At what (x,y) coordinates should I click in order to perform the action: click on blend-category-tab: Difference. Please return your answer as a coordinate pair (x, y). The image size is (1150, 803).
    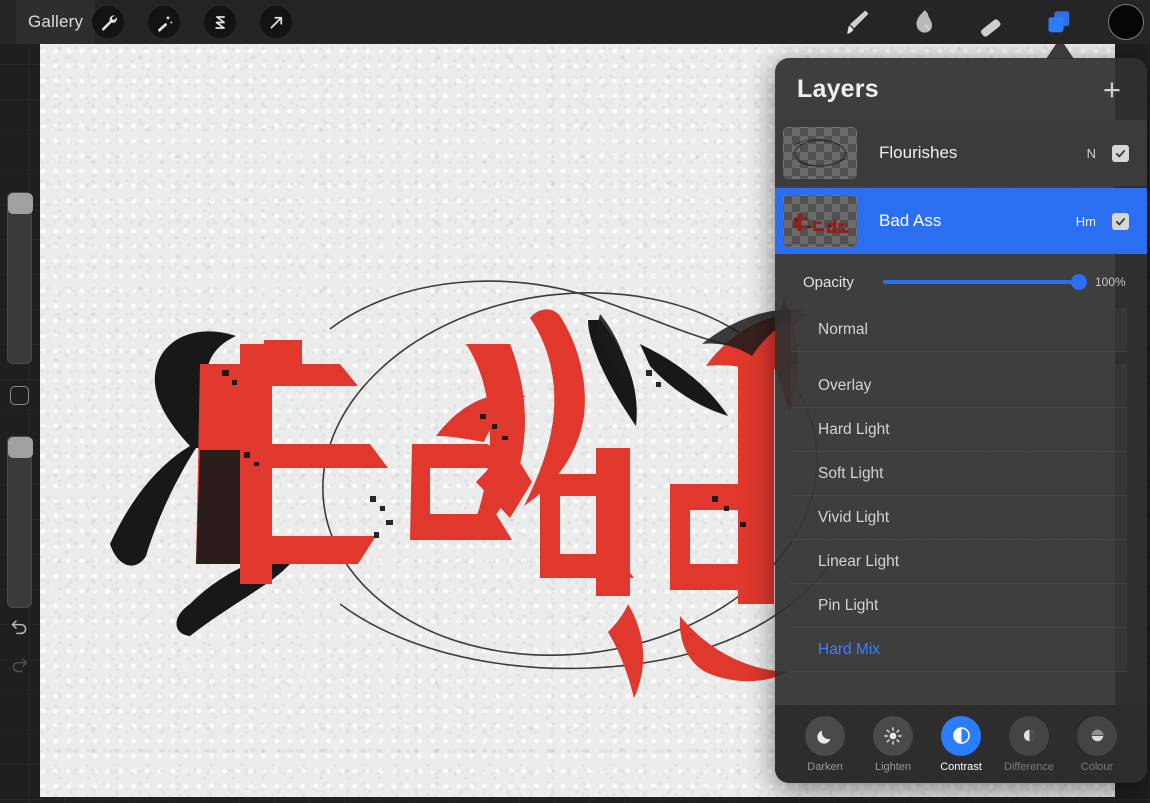
    Looking at the image, I should click on (1029, 744).